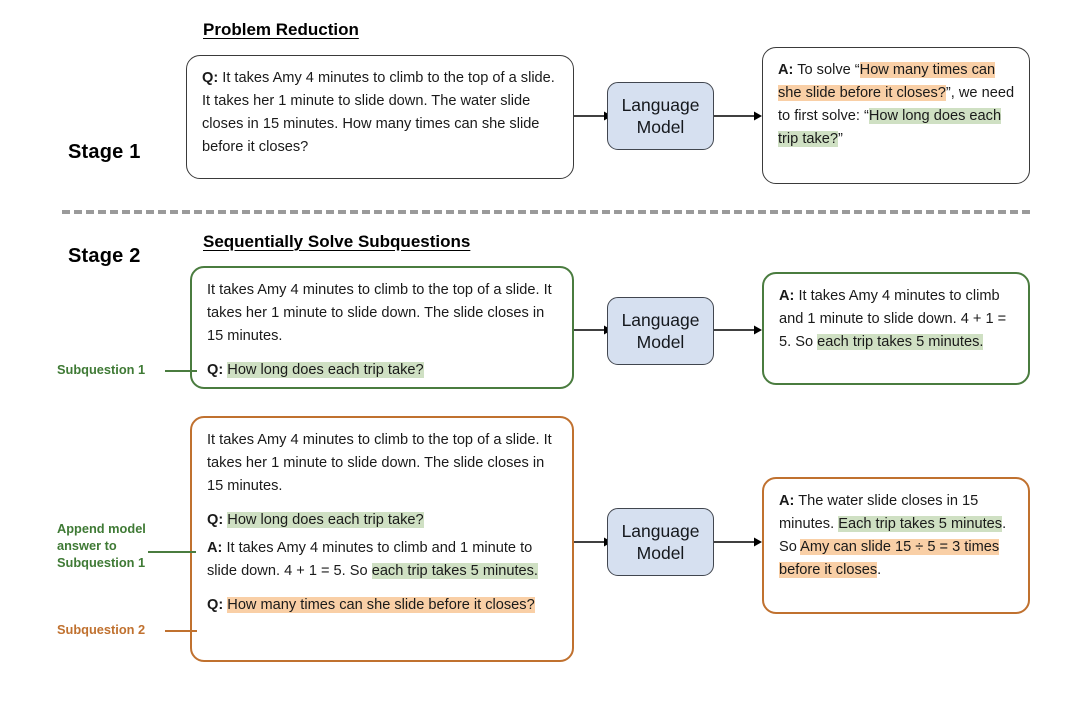 The height and width of the screenshot is (709, 1080). Describe the element at coordinates (181, 631) in the screenshot. I see `subquestion-2-leader-line` at that location.